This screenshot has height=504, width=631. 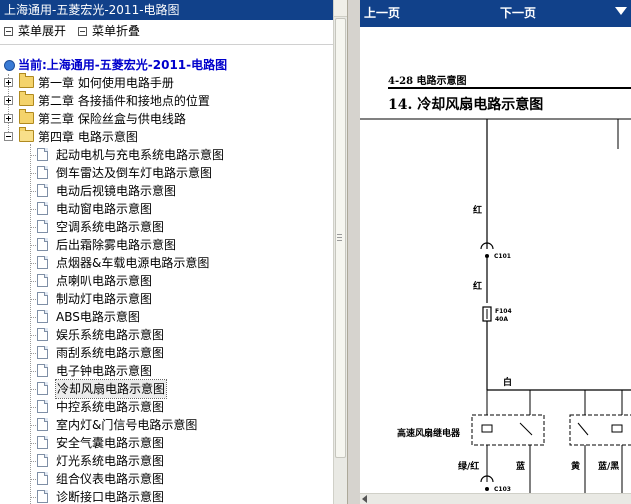 I want to click on tree-chapter-2: 第二章 各接插件和接地点的位置, so click(x=166, y=100).